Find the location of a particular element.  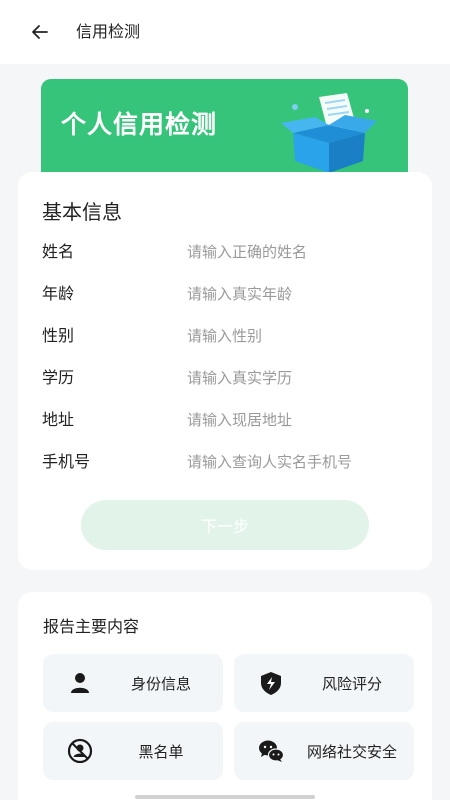

form-row-address: 地址 is located at coordinates (227, 420).